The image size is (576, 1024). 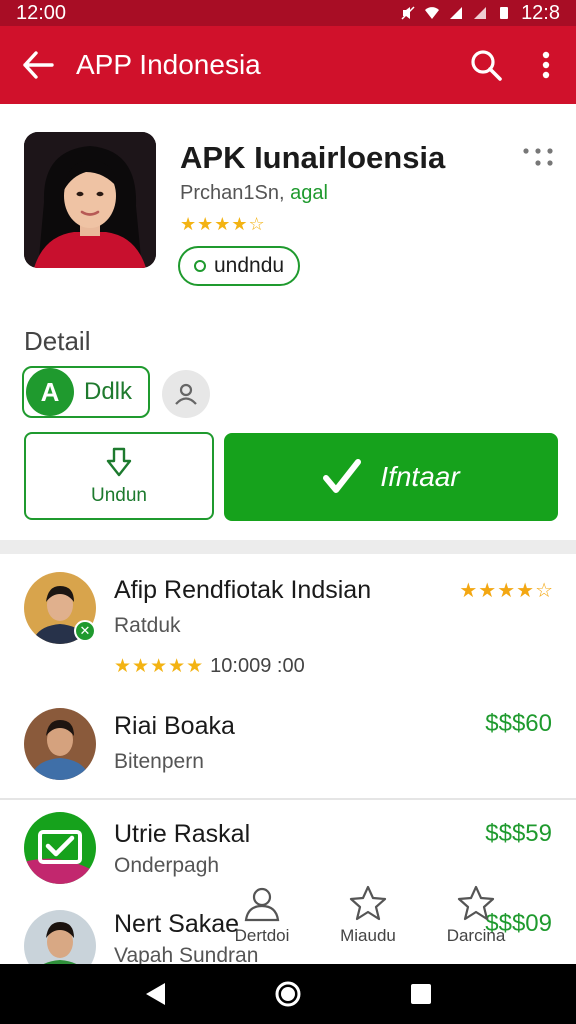 What do you see at coordinates (257, 666) in the screenshot?
I see `list-item-meta: 10:009 :00` at bounding box center [257, 666].